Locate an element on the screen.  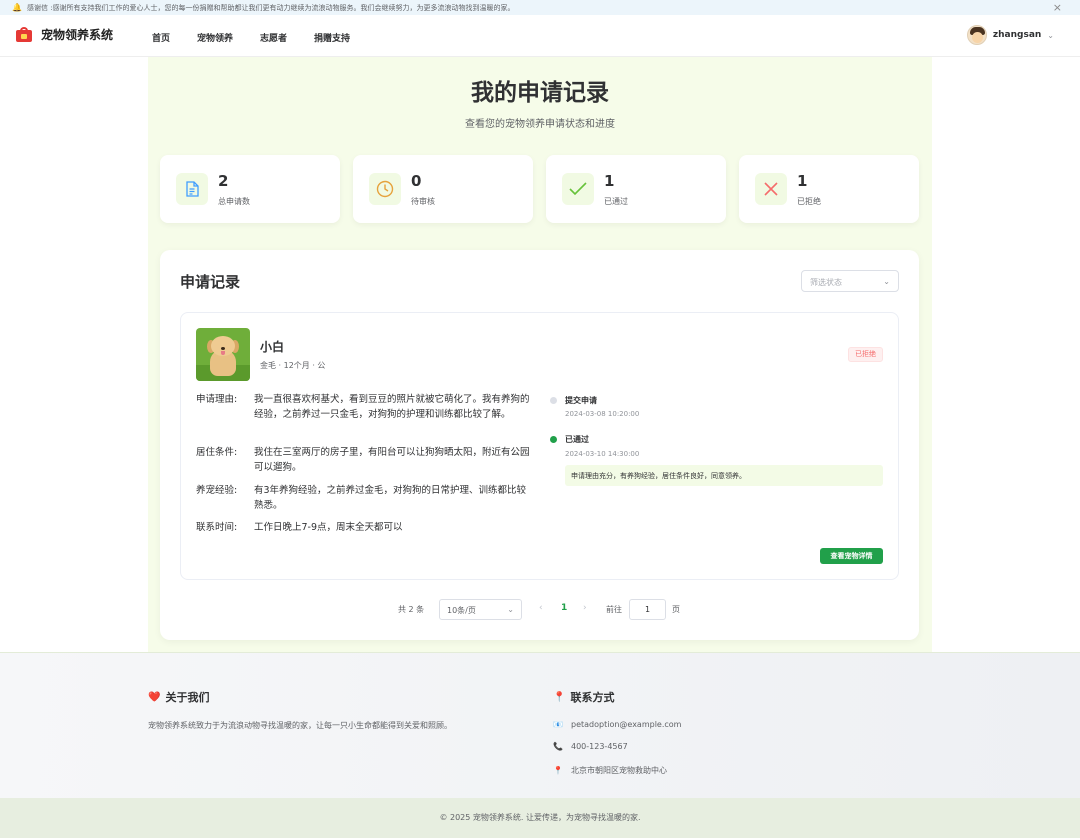
nav-link-home: 首页 is located at coordinates (161, 37).